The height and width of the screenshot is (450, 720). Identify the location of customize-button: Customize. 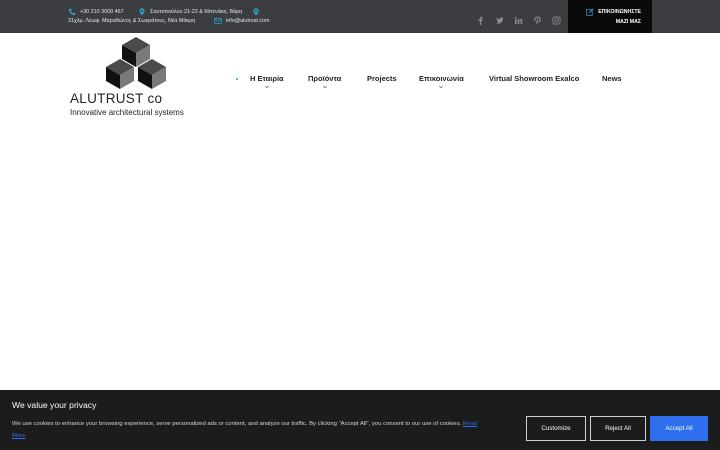
(556, 428).